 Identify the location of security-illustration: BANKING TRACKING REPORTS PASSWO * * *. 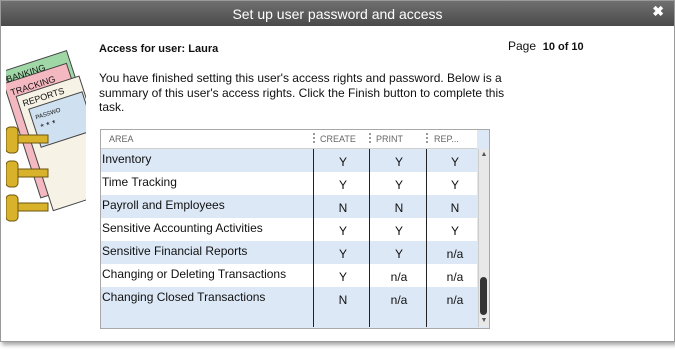
(46, 136).